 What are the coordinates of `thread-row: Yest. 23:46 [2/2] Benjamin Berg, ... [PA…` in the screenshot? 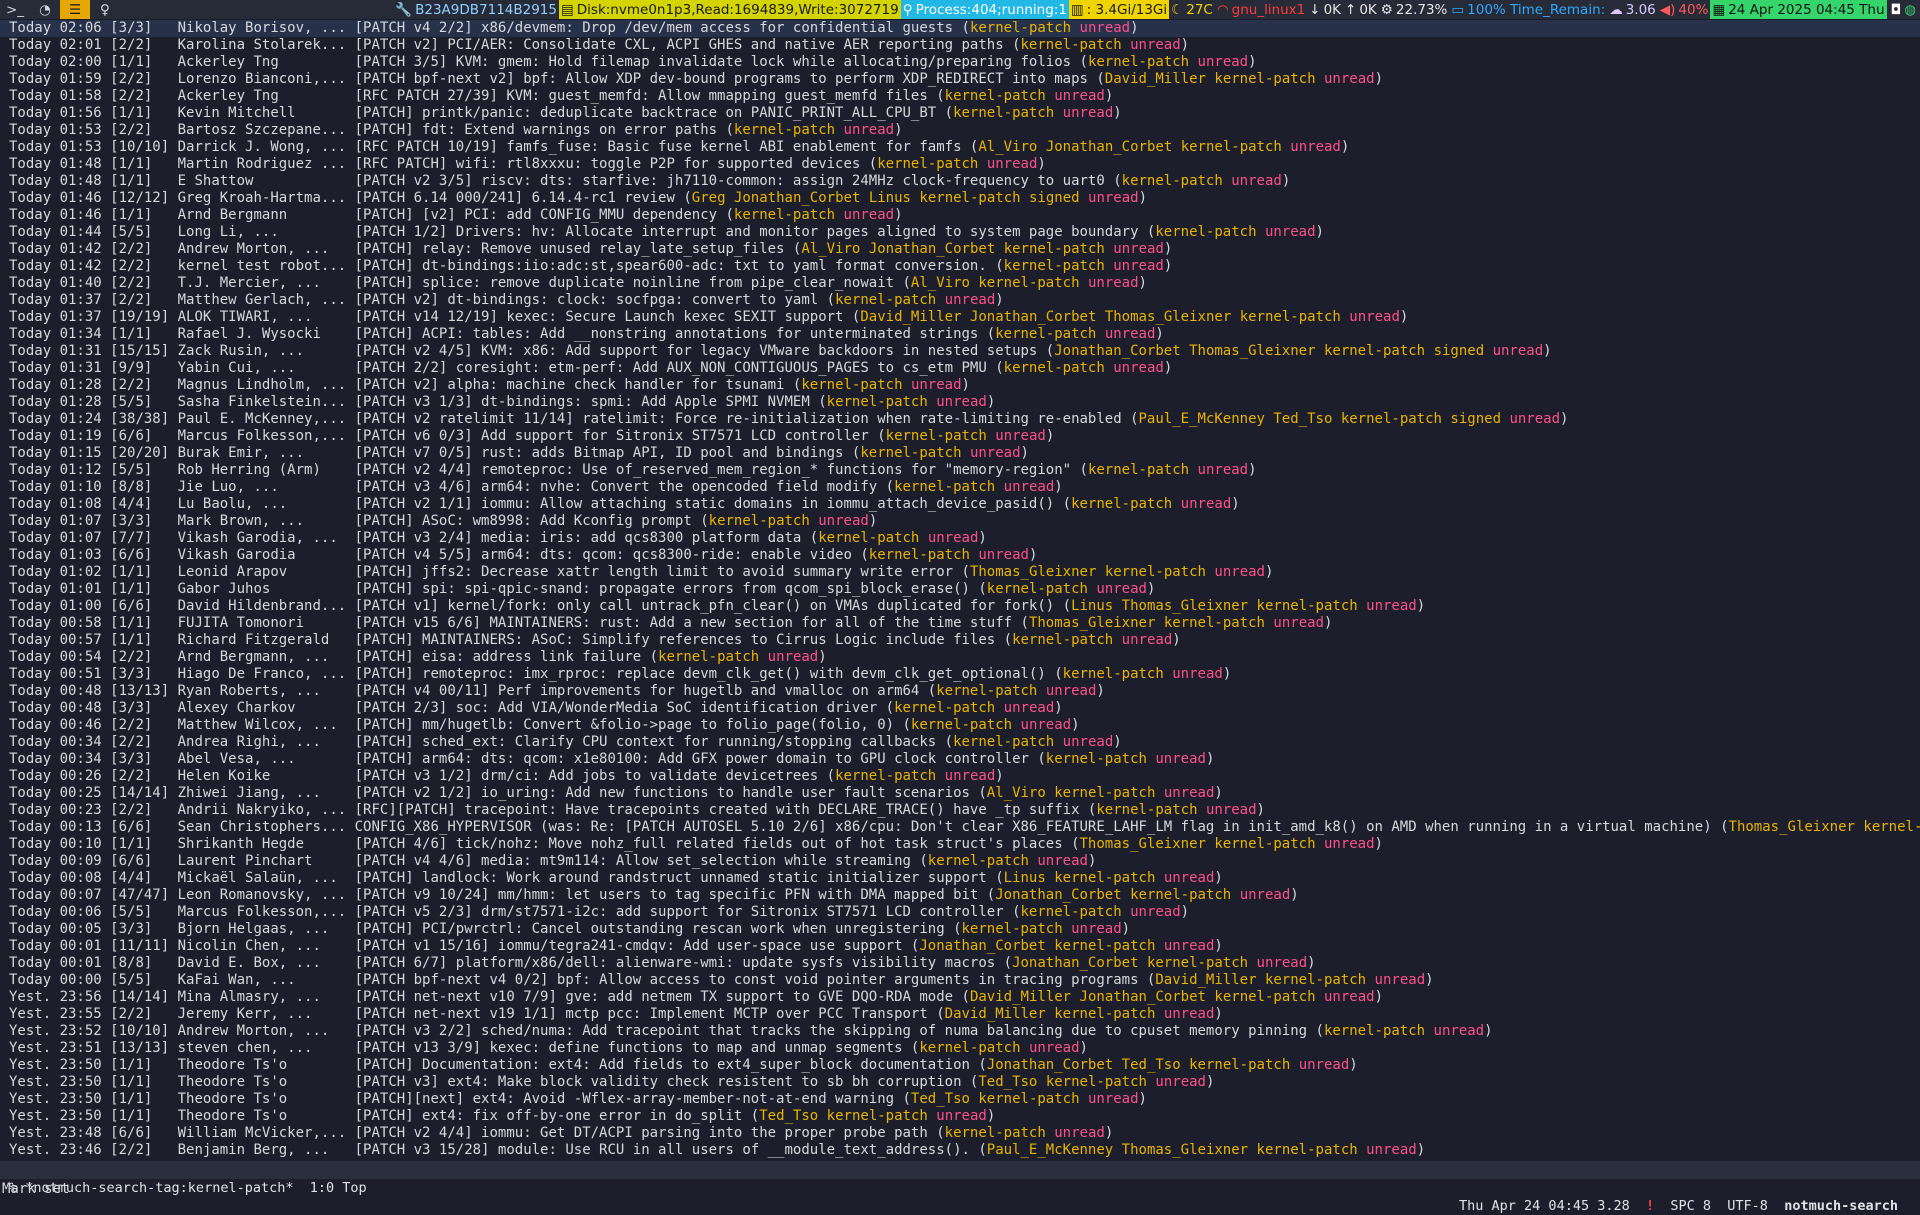 It's located at (960, 1150).